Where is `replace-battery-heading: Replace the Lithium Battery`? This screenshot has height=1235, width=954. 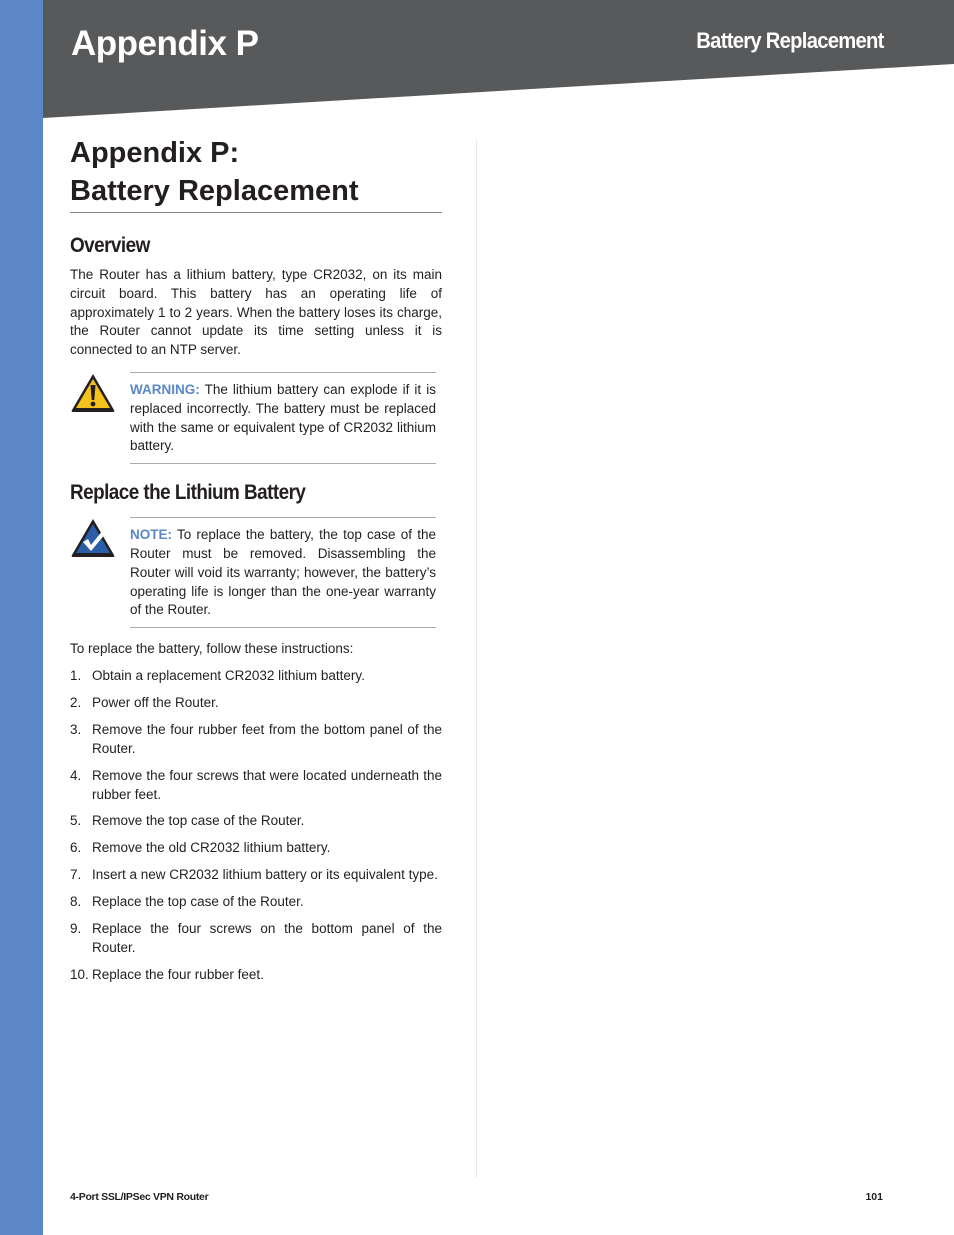 replace-battery-heading: Replace the Lithium Battery is located at coordinates (188, 493).